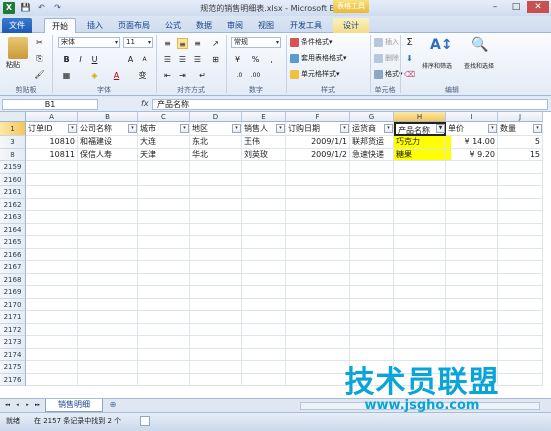 This screenshot has height=431, width=551. Describe the element at coordinates (108, 154) in the screenshot. I see `table-cell: 保信人寿` at that location.